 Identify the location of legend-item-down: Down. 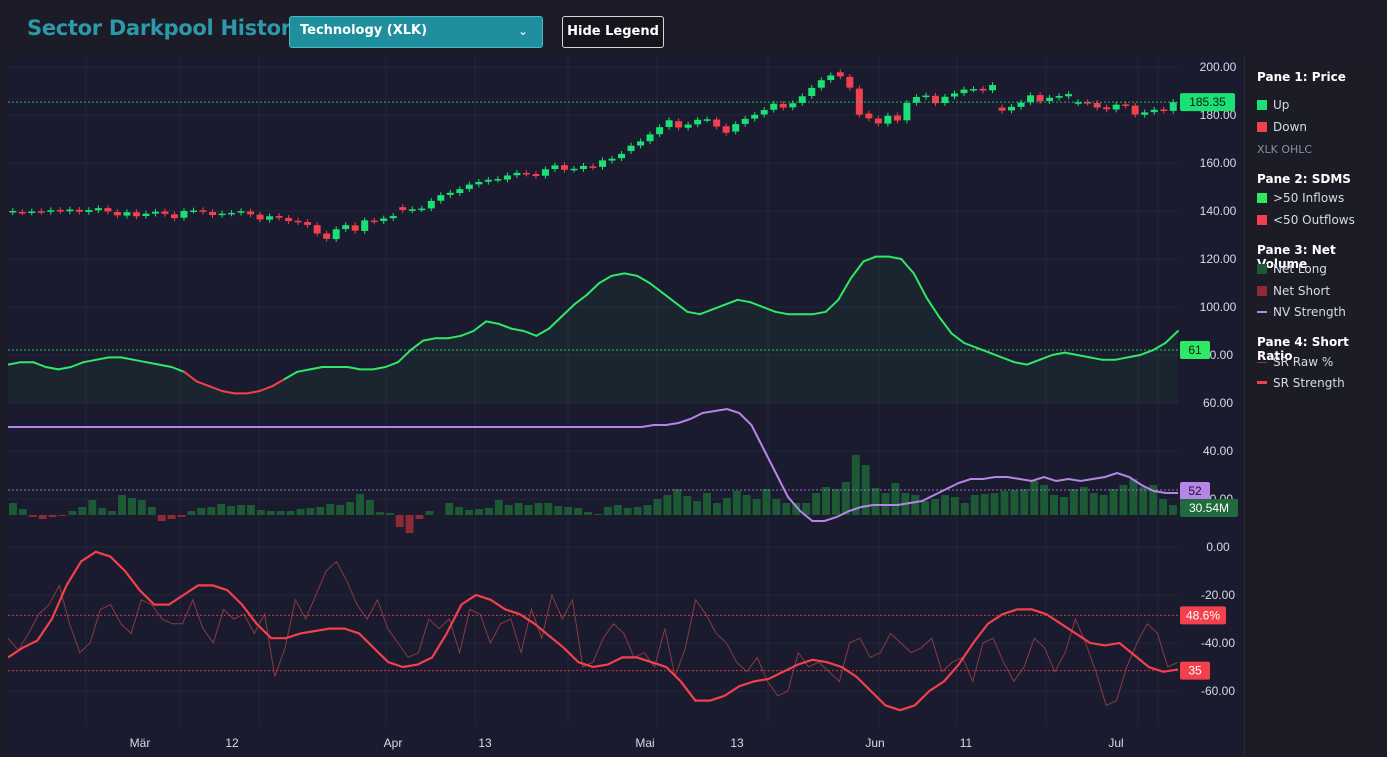
(1282, 127).